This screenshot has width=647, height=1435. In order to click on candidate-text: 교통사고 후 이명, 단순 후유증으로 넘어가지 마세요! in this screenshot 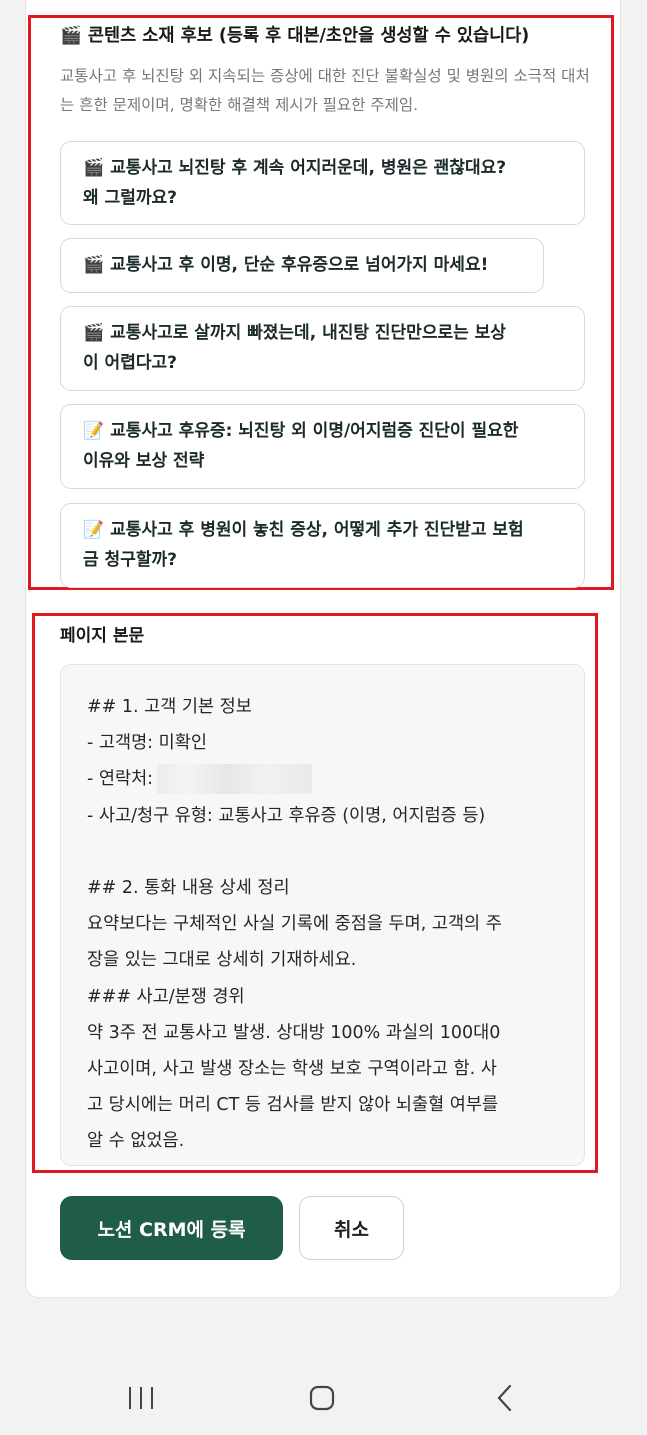, I will do `click(299, 265)`.